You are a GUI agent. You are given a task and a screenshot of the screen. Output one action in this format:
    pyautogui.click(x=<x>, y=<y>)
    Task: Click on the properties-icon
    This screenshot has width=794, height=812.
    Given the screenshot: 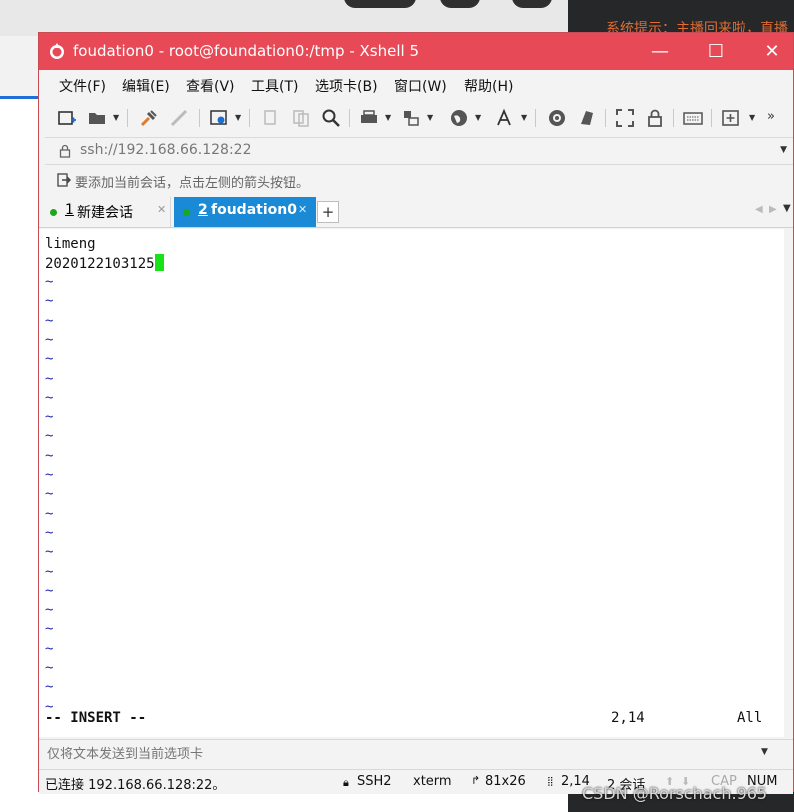 What is the action you would take?
    pyautogui.click(x=219, y=118)
    